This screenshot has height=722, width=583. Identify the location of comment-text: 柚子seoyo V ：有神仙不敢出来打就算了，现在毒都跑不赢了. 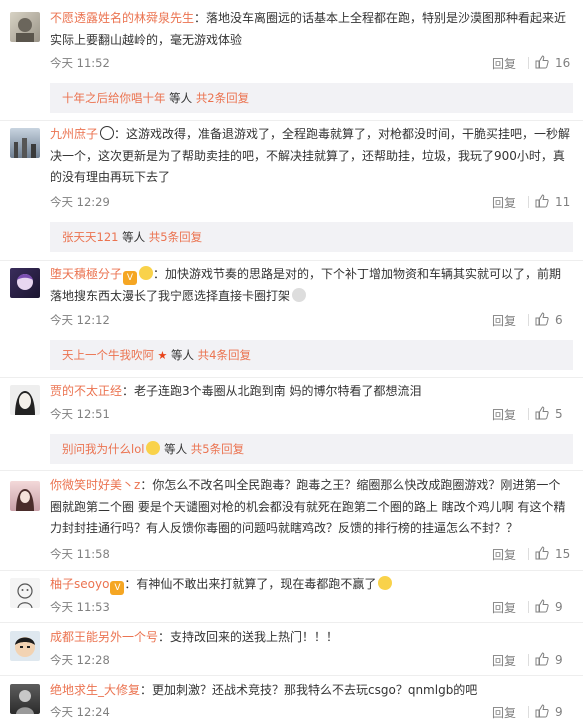
(311, 585).